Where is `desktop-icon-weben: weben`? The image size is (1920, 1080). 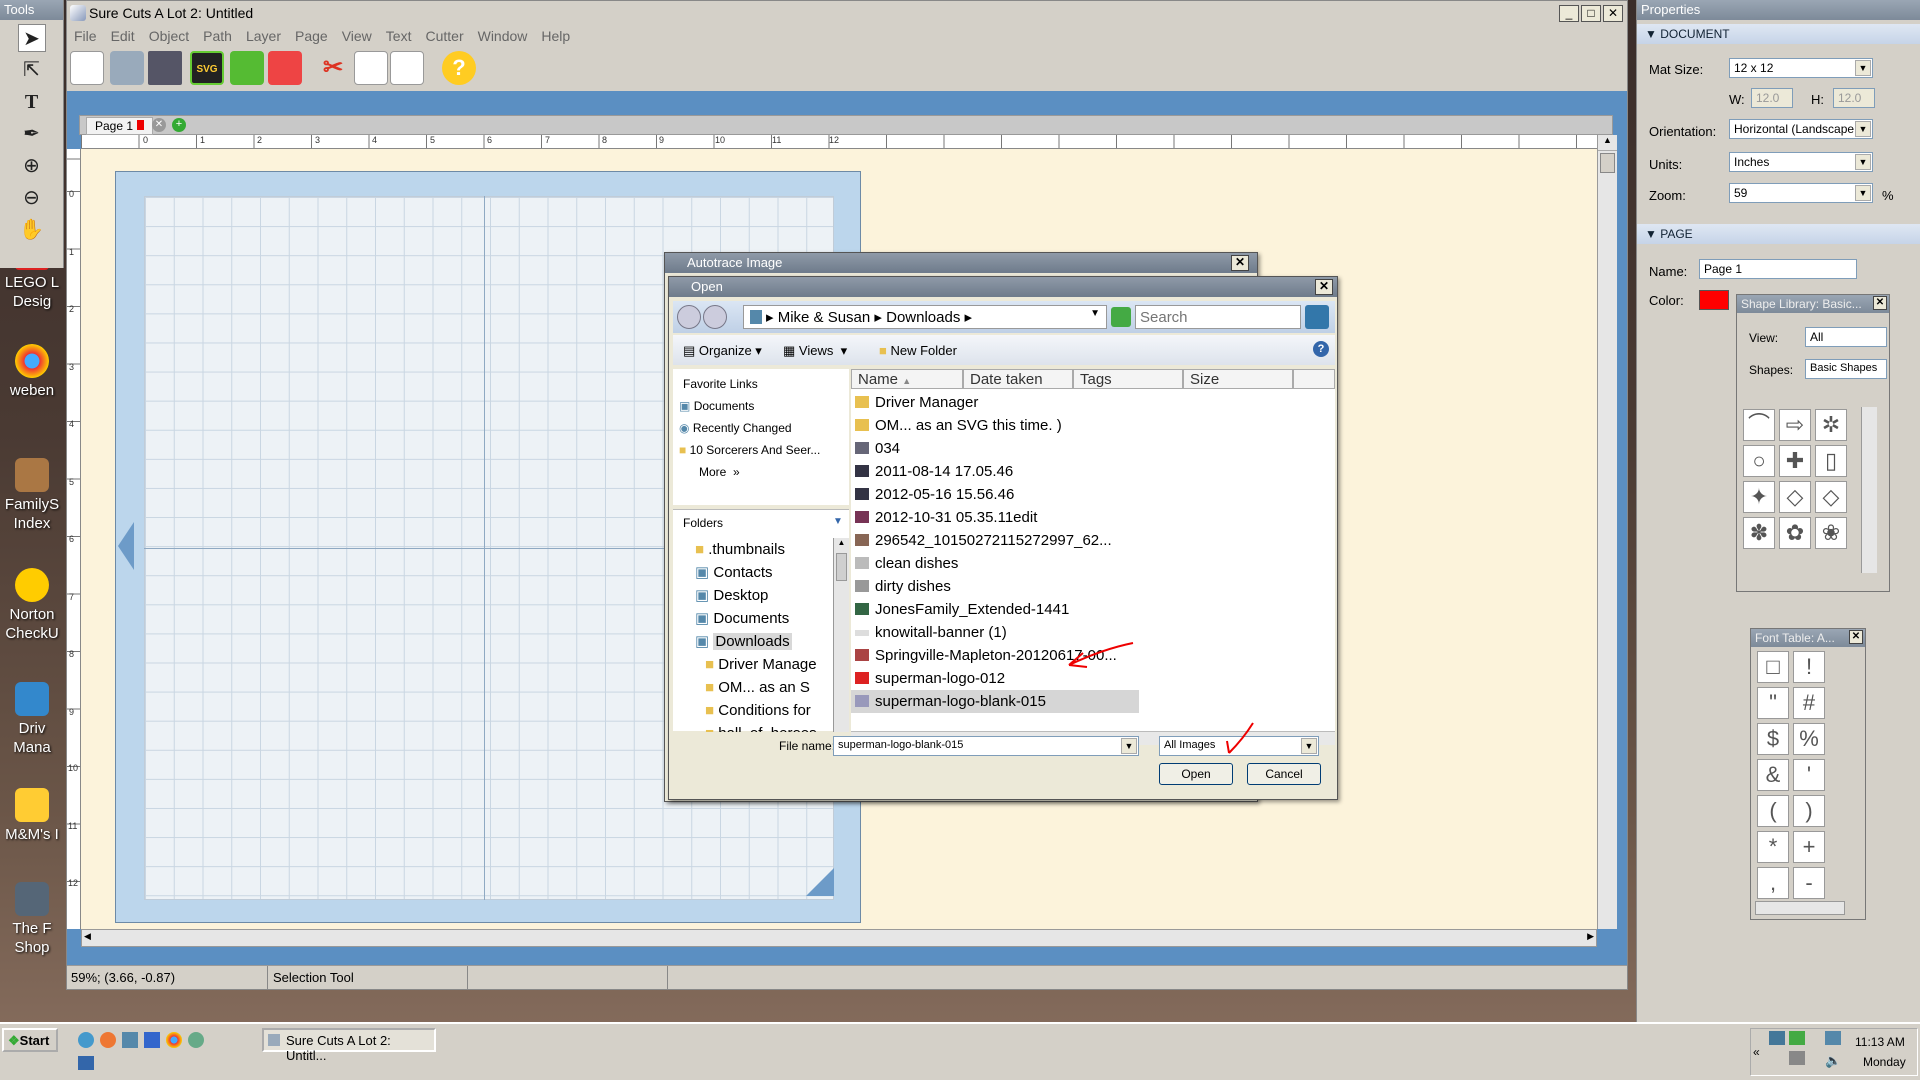
desktop-icon-weben: weben is located at coordinates (32, 372).